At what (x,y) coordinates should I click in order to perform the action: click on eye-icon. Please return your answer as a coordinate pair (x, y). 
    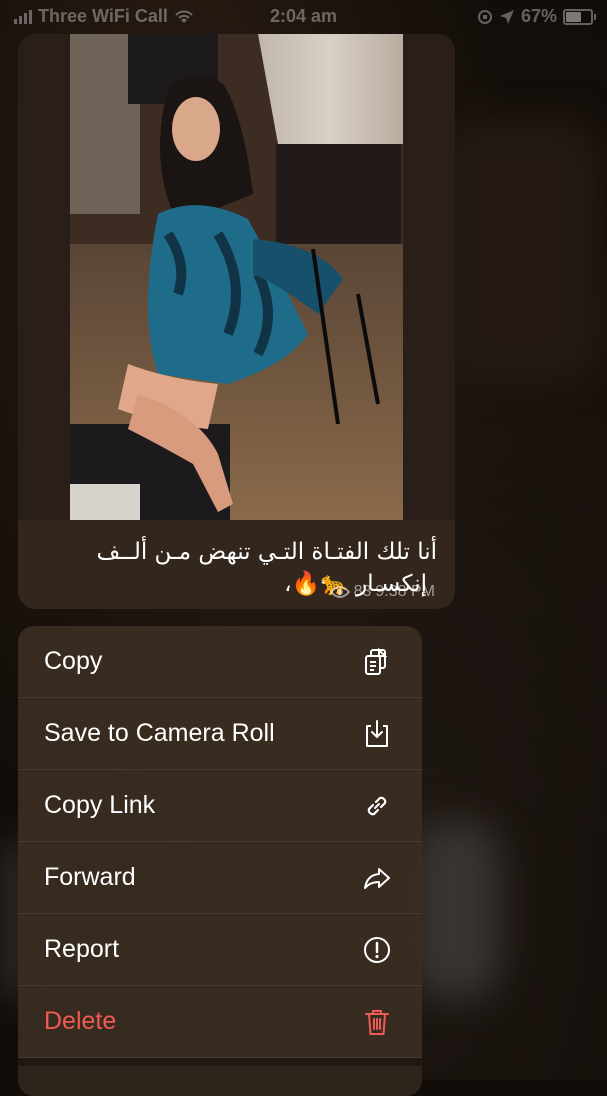
    Looking at the image, I should click on (339, 592).